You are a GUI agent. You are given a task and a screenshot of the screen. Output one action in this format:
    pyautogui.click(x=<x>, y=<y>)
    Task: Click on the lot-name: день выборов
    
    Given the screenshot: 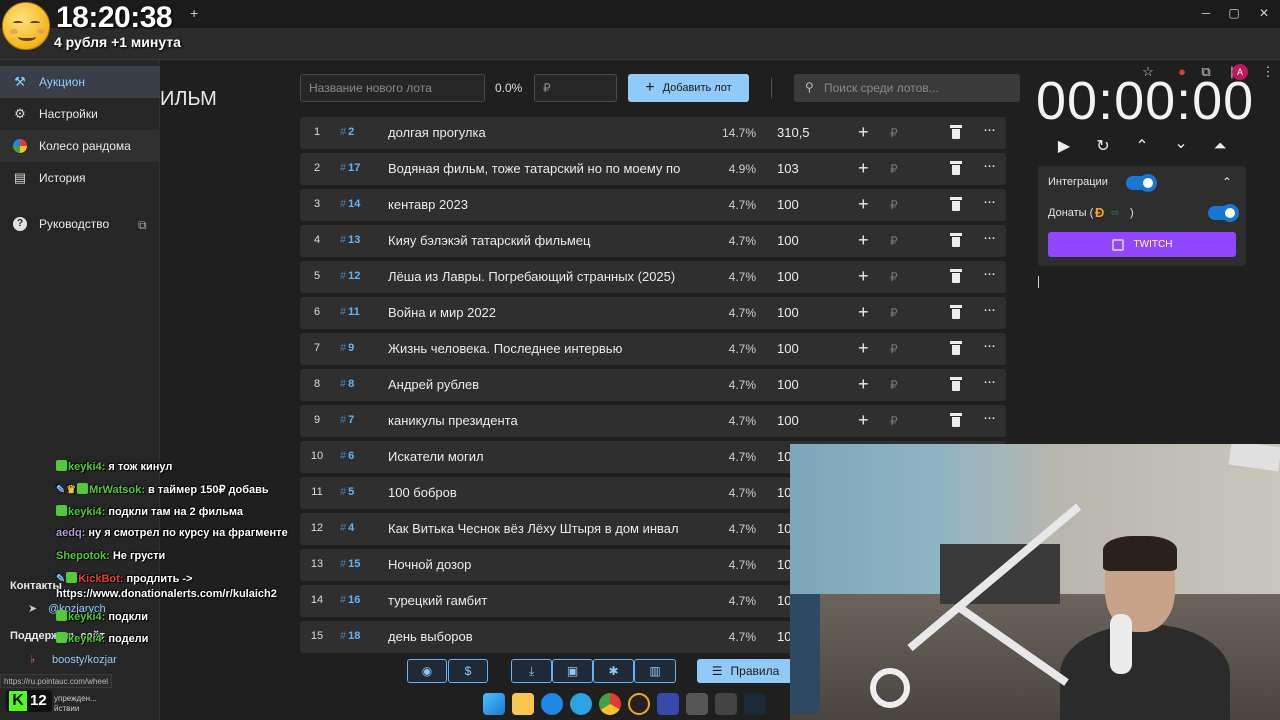 What is the action you would take?
    pyautogui.click(x=548, y=636)
    